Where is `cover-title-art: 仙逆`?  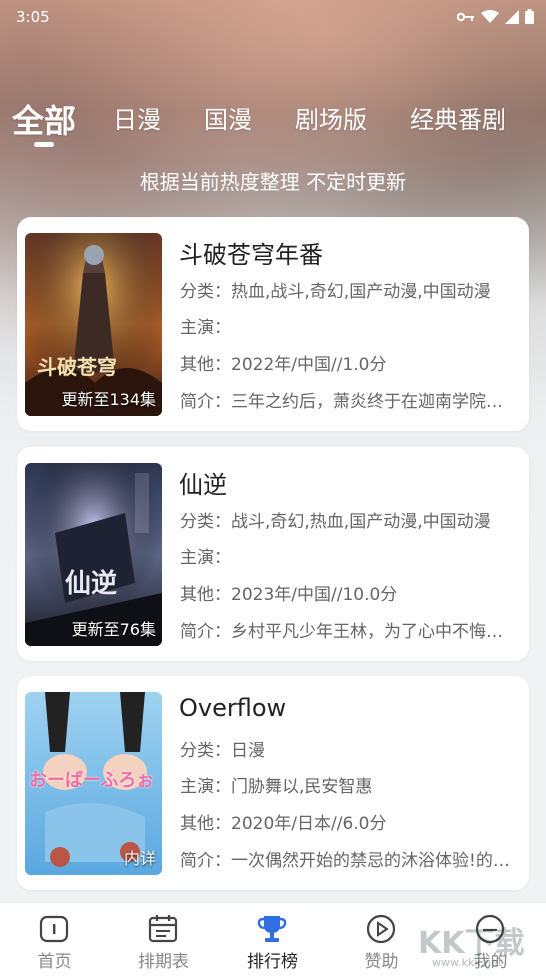 cover-title-art: 仙逆 is located at coordinates (91, 584).